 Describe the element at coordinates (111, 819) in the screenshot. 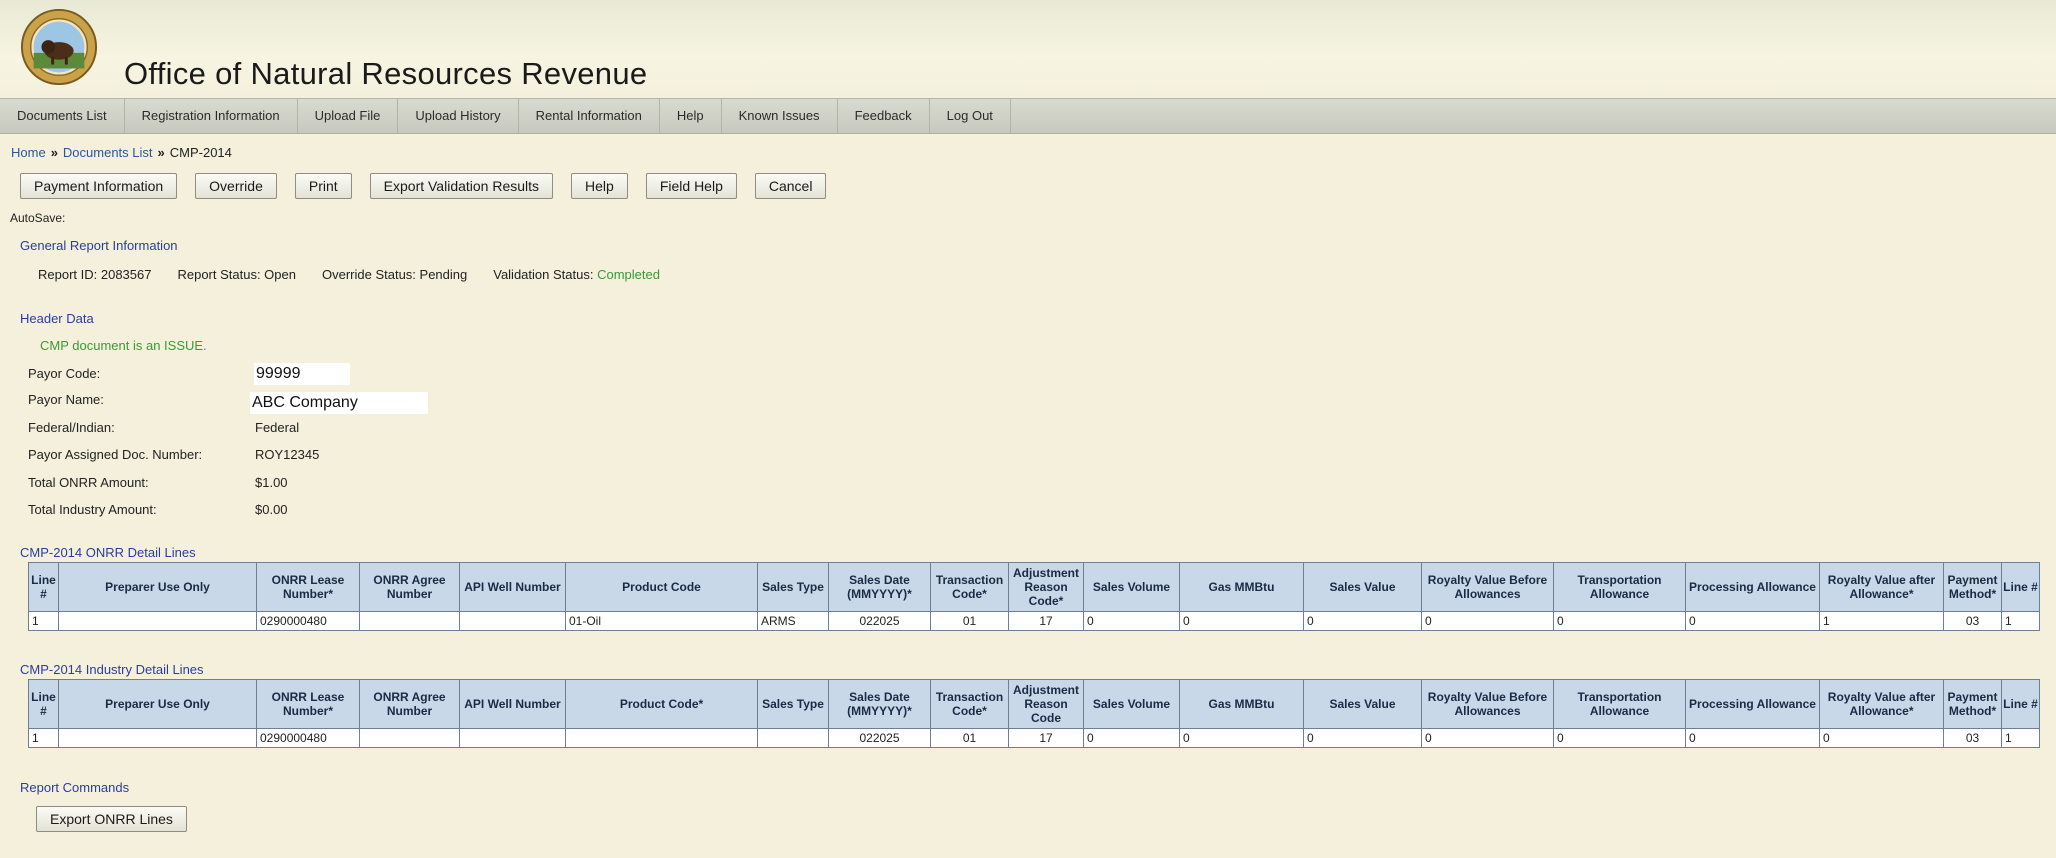

I see `export-onrr-lines-button: Export ONRR Lines` at that location.